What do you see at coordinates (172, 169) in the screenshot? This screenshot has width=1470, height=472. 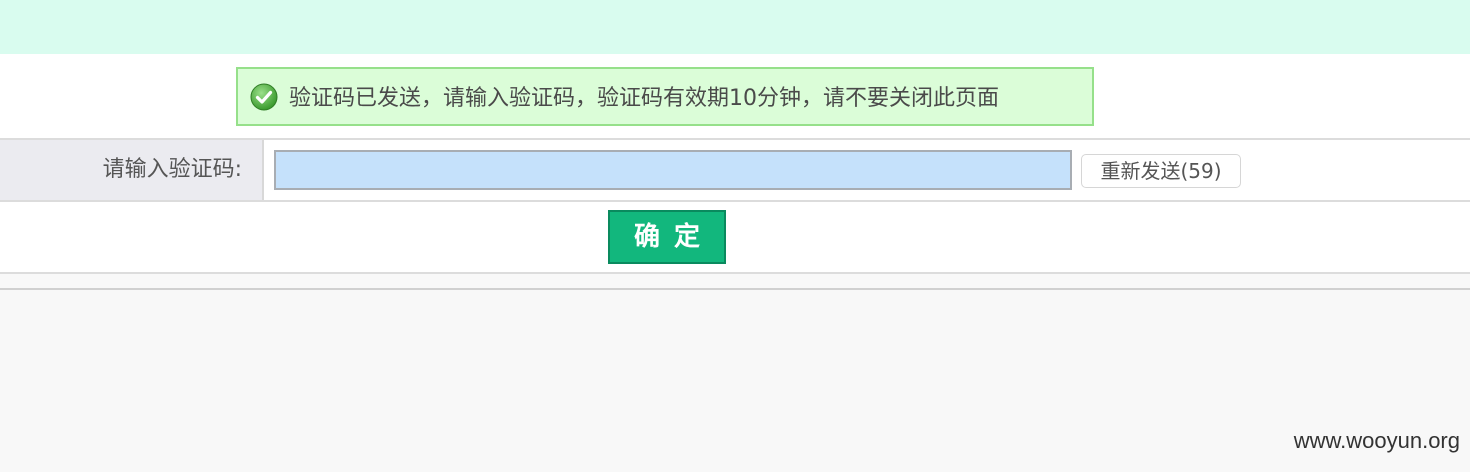 I see `code-label: 请输入验证码:` at bounding box center [172, 169].